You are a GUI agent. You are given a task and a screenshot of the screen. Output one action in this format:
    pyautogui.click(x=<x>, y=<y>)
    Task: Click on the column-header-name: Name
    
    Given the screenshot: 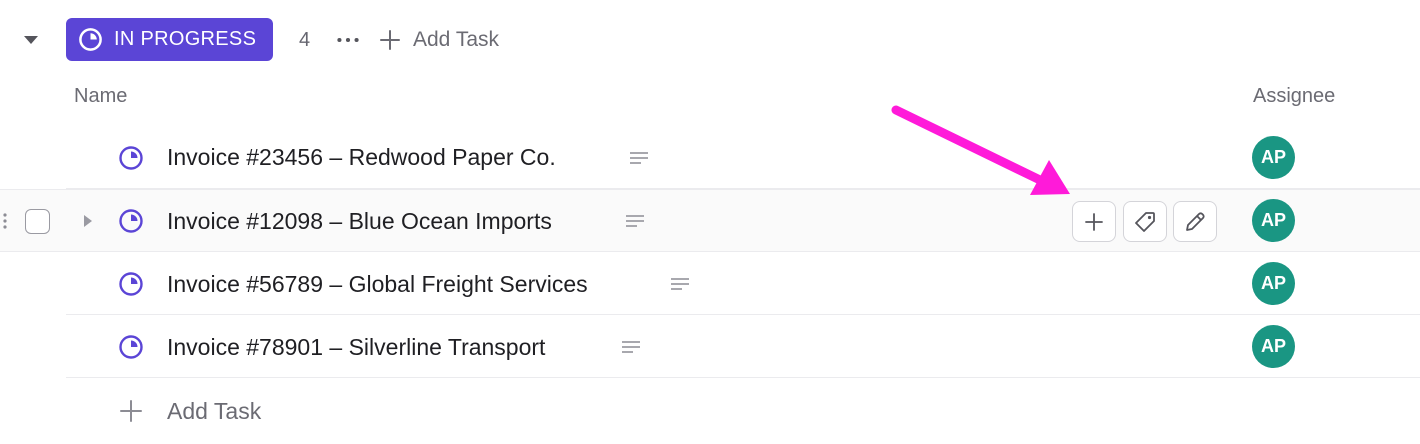 What is the action you would take?
    pyautogui.click(x=100, y=96)
    